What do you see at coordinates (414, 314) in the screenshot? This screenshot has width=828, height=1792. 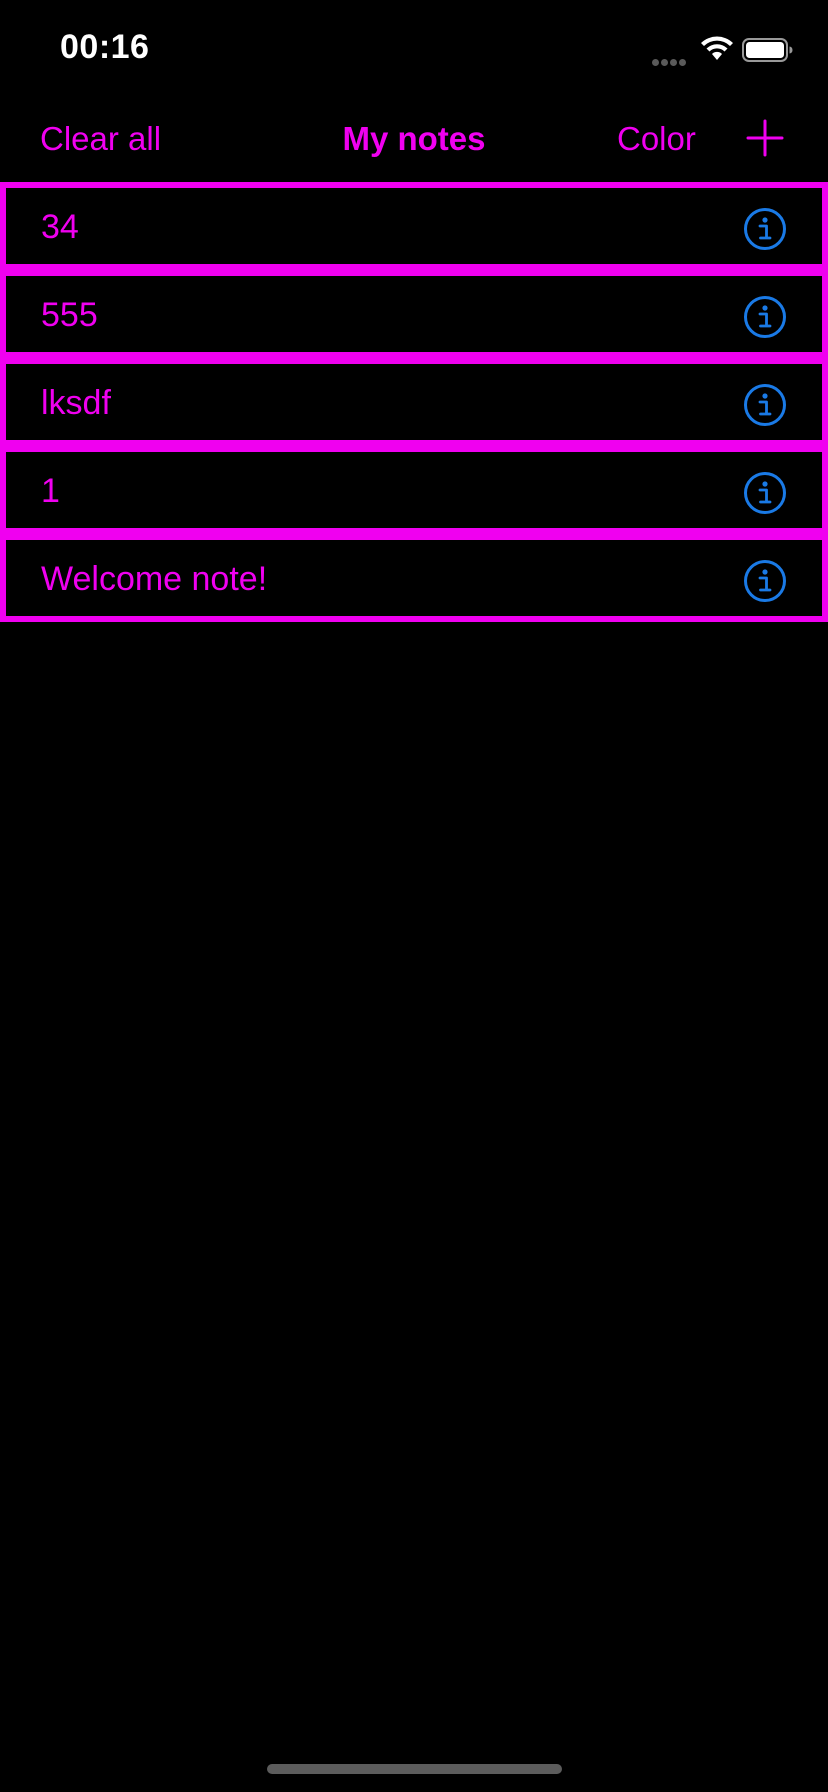 I see `note-row: 555` at bounding box center [414, 314].